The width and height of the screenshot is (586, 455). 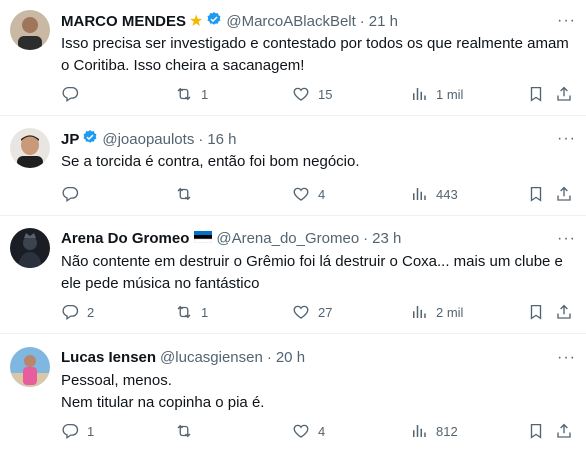 I want to click on handle: @Arena_do_Gromeo, so click(x=287, y=239).